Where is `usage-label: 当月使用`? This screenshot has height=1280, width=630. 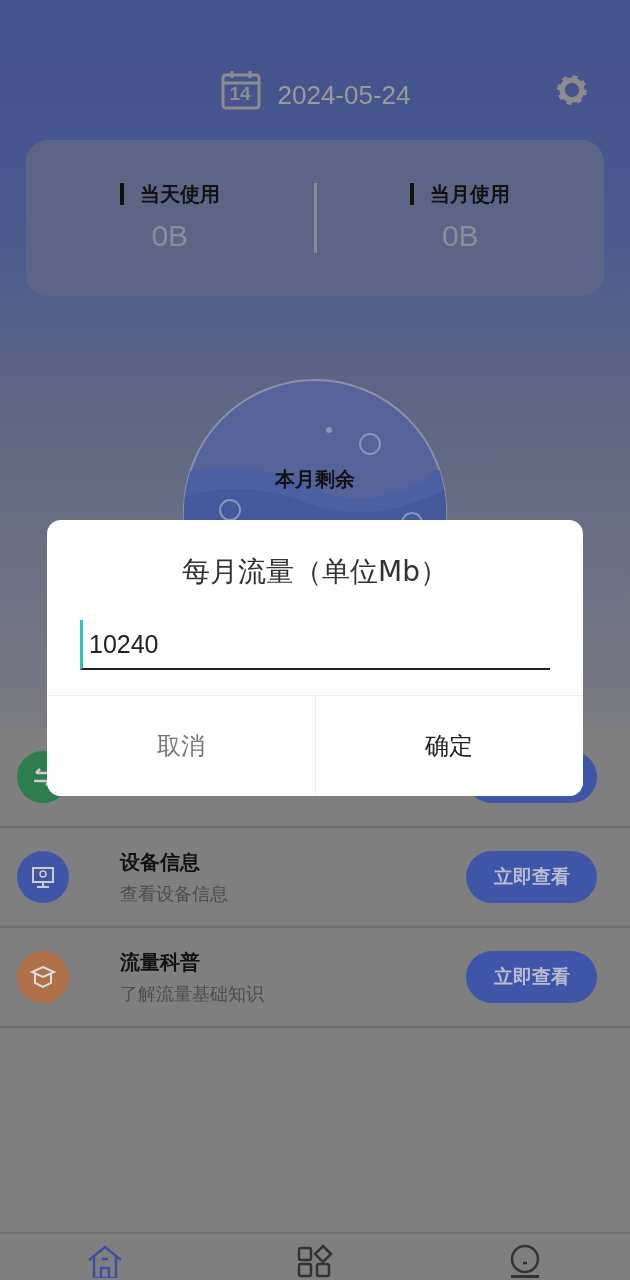 usage-label: 当月使用 is located at coordinates (460, 194).